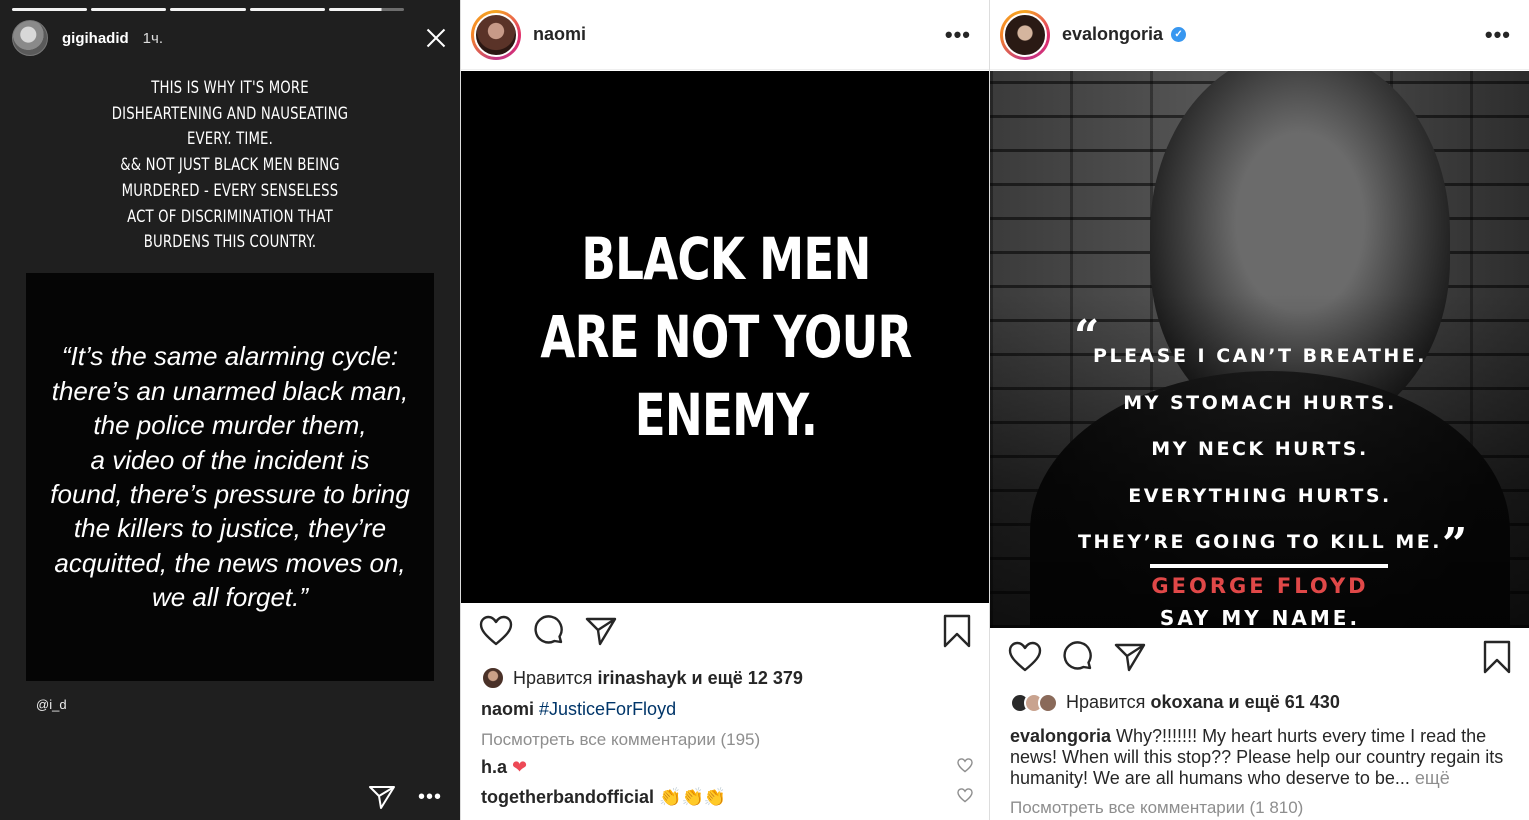 The image size is (1529, 820). What do you see at coordinates (494, 767) in the screenshot?
I see `comment-username: h.a` at bounding box center [494, 767].